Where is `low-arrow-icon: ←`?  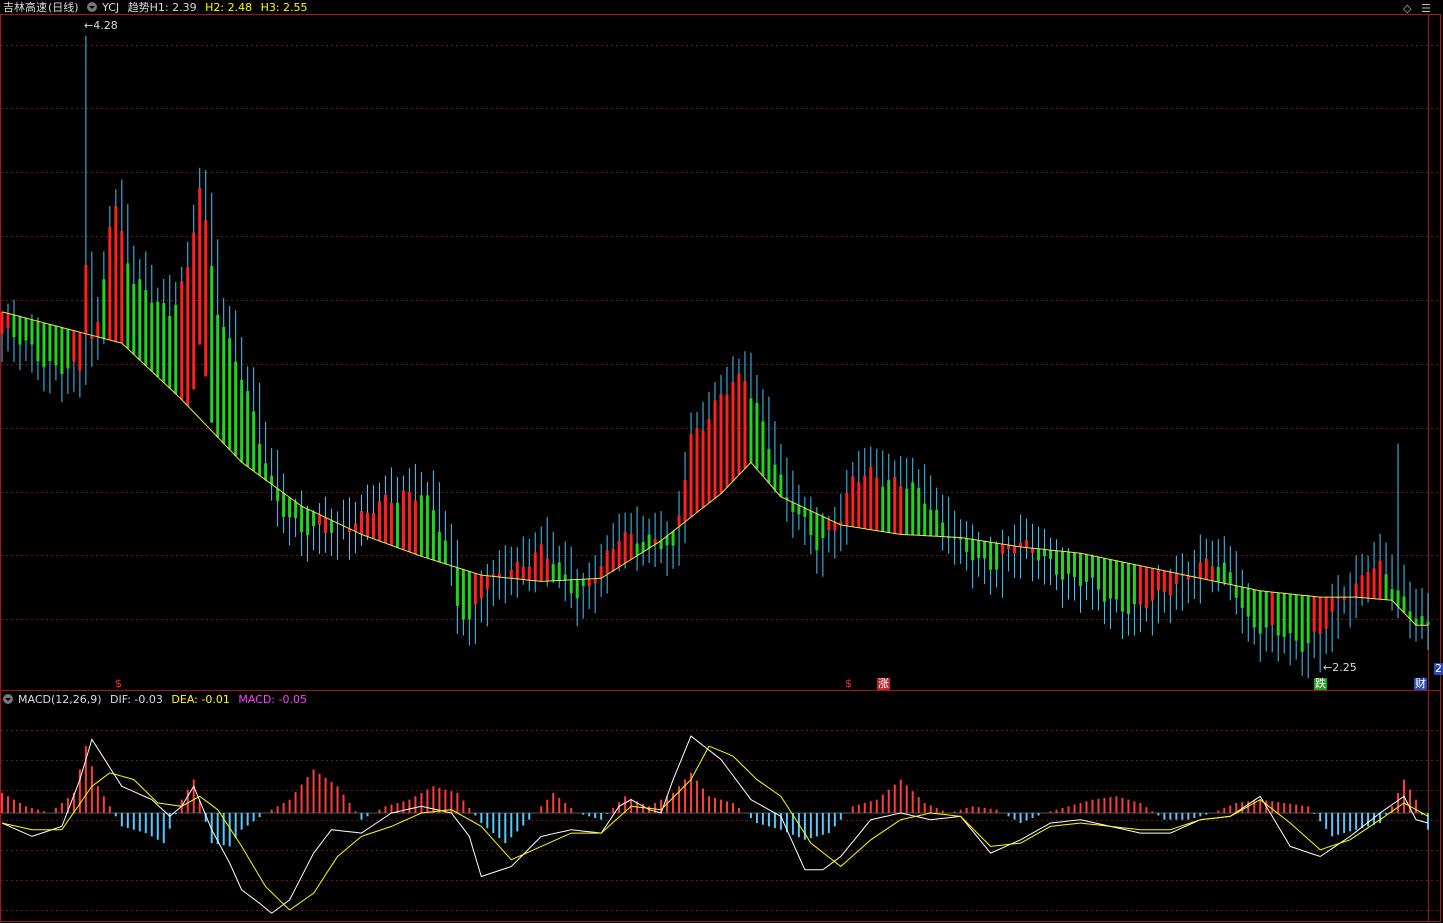 low-arrow-icon: ← is located at coordinates (1328, 667).